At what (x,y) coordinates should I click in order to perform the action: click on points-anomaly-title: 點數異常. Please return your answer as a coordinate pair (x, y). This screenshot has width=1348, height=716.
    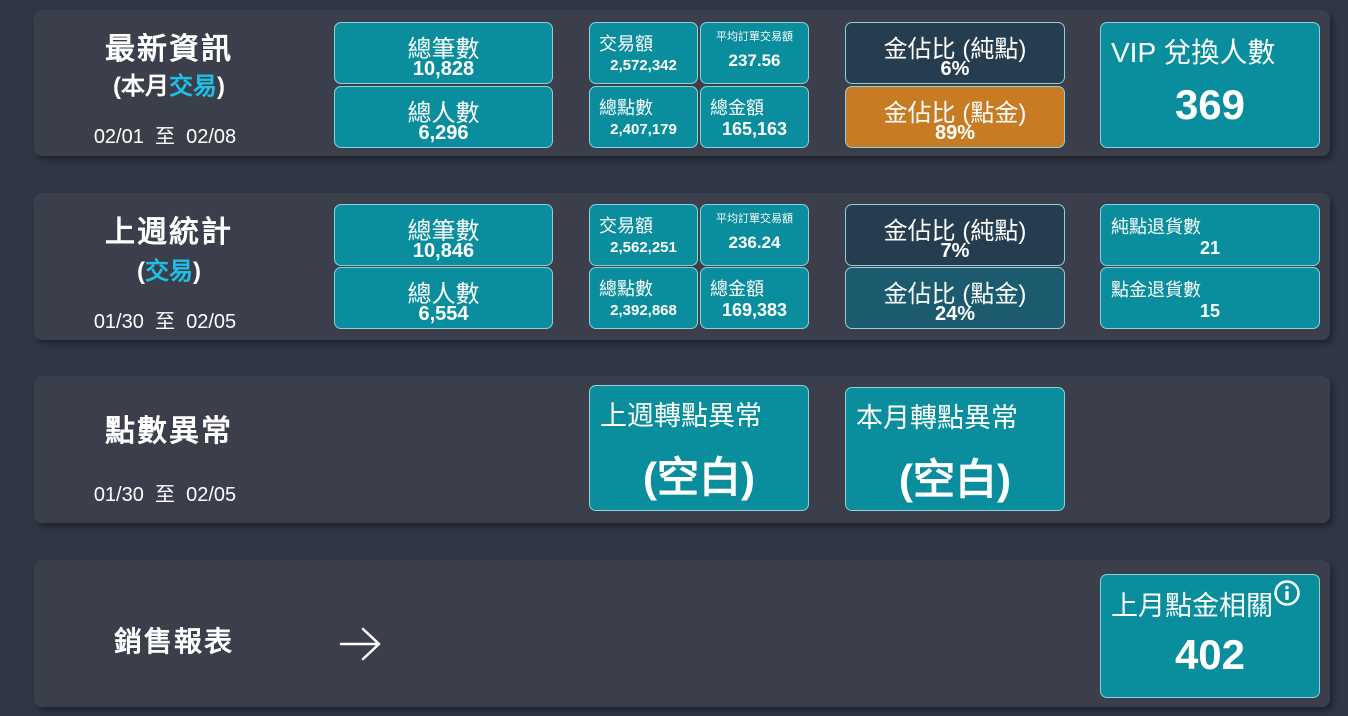
    Looking at the image, I should click on (169, 431).